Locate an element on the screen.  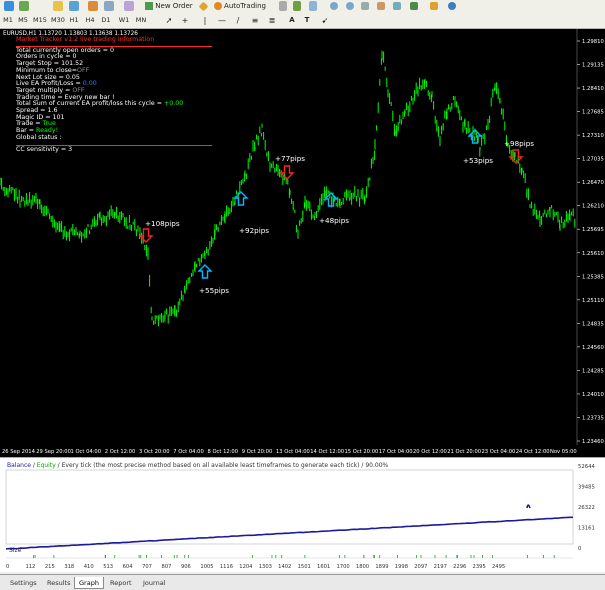
autotrading-button: AutoTrading is located at coordinates (240, 6).